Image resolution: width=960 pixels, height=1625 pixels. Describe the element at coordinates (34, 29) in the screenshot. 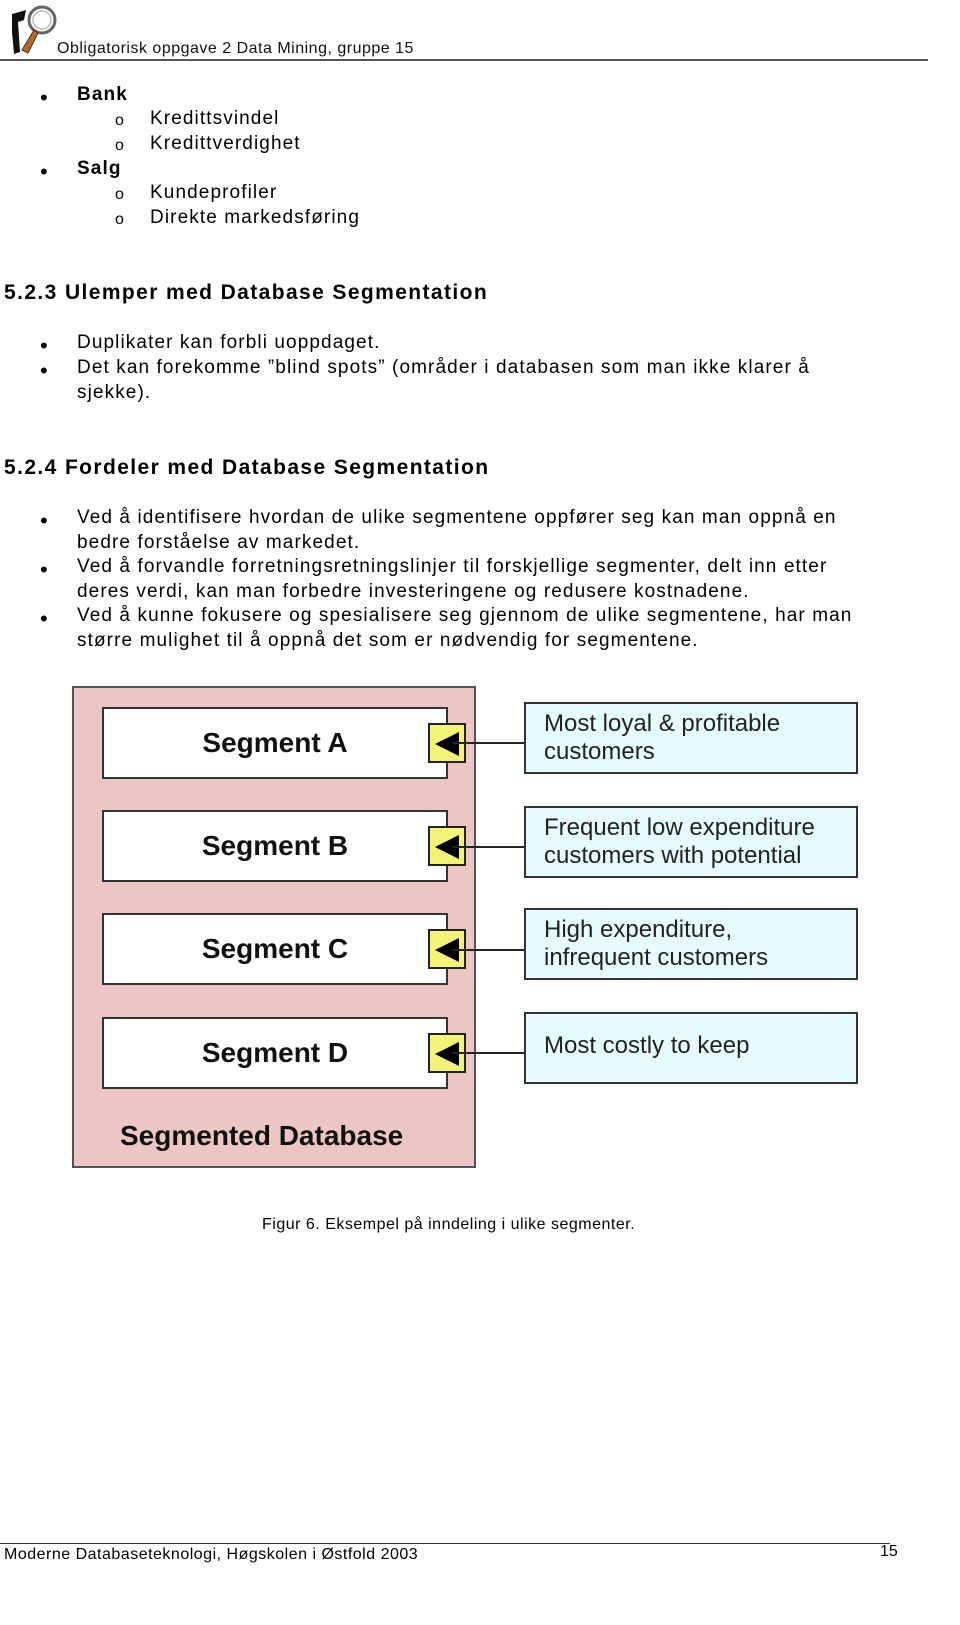

I see `magnifier-figure-logo-icon` at that location.